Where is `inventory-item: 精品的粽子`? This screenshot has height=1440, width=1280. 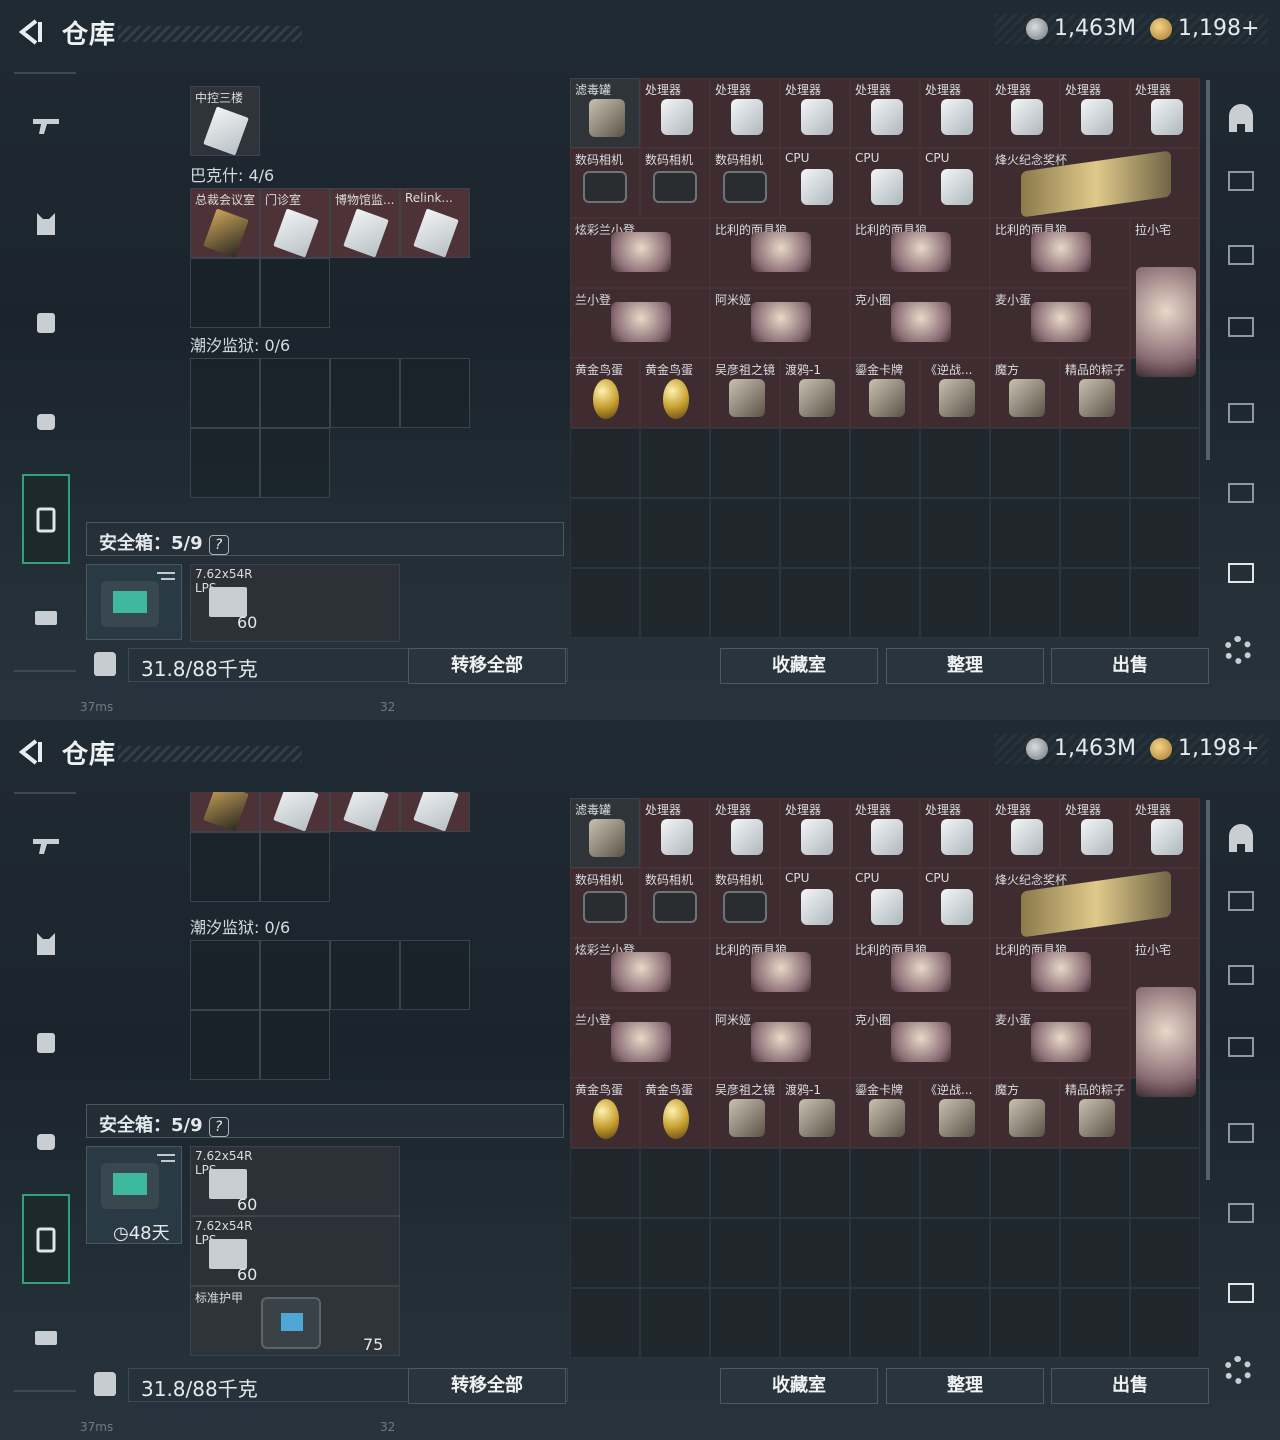 inventory-item: 精品的粽子 is located at coordinates (1095, 393).